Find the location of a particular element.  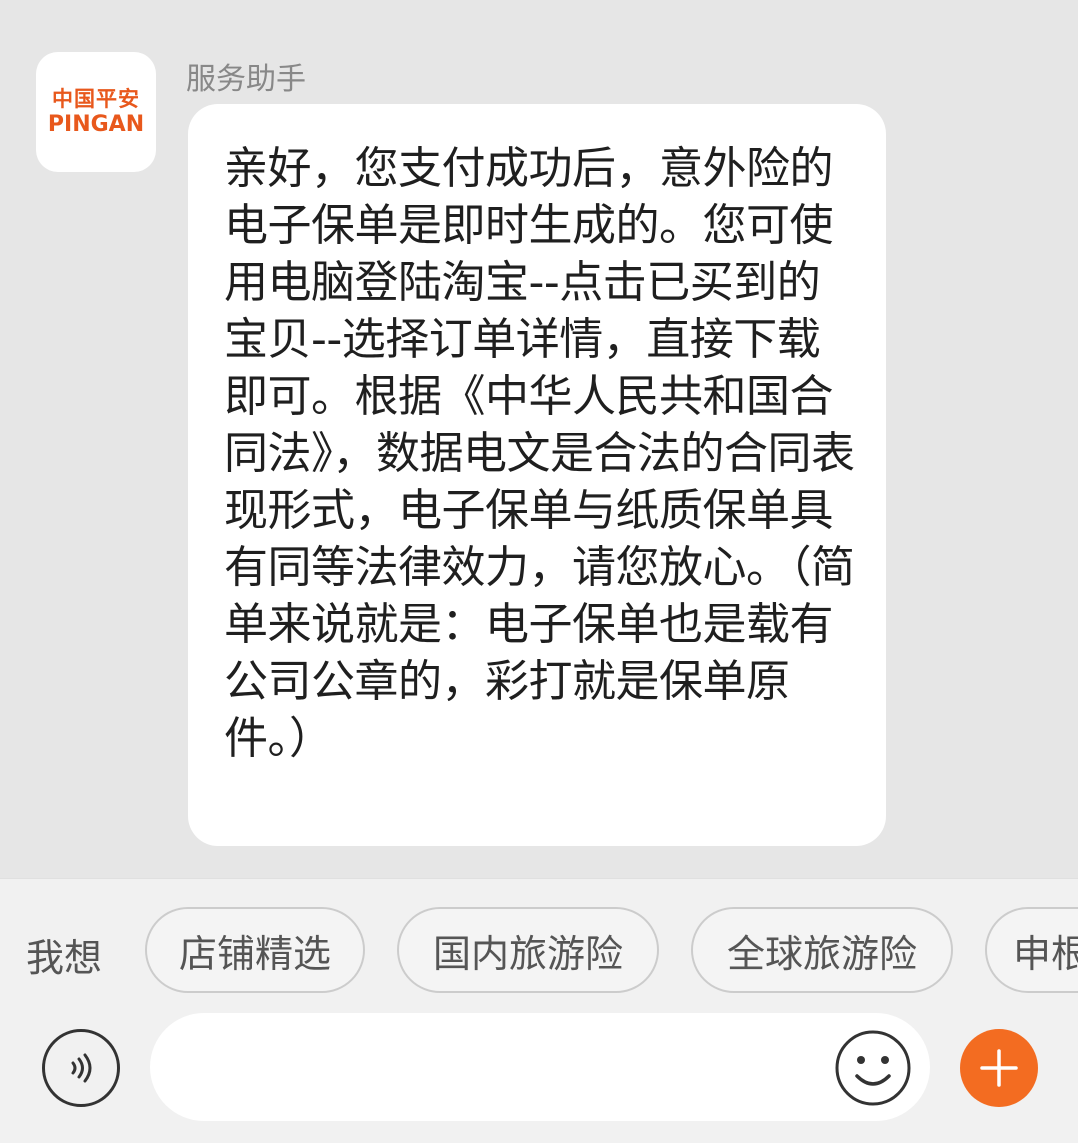

voice-button is located at coordinates (81, 1068).